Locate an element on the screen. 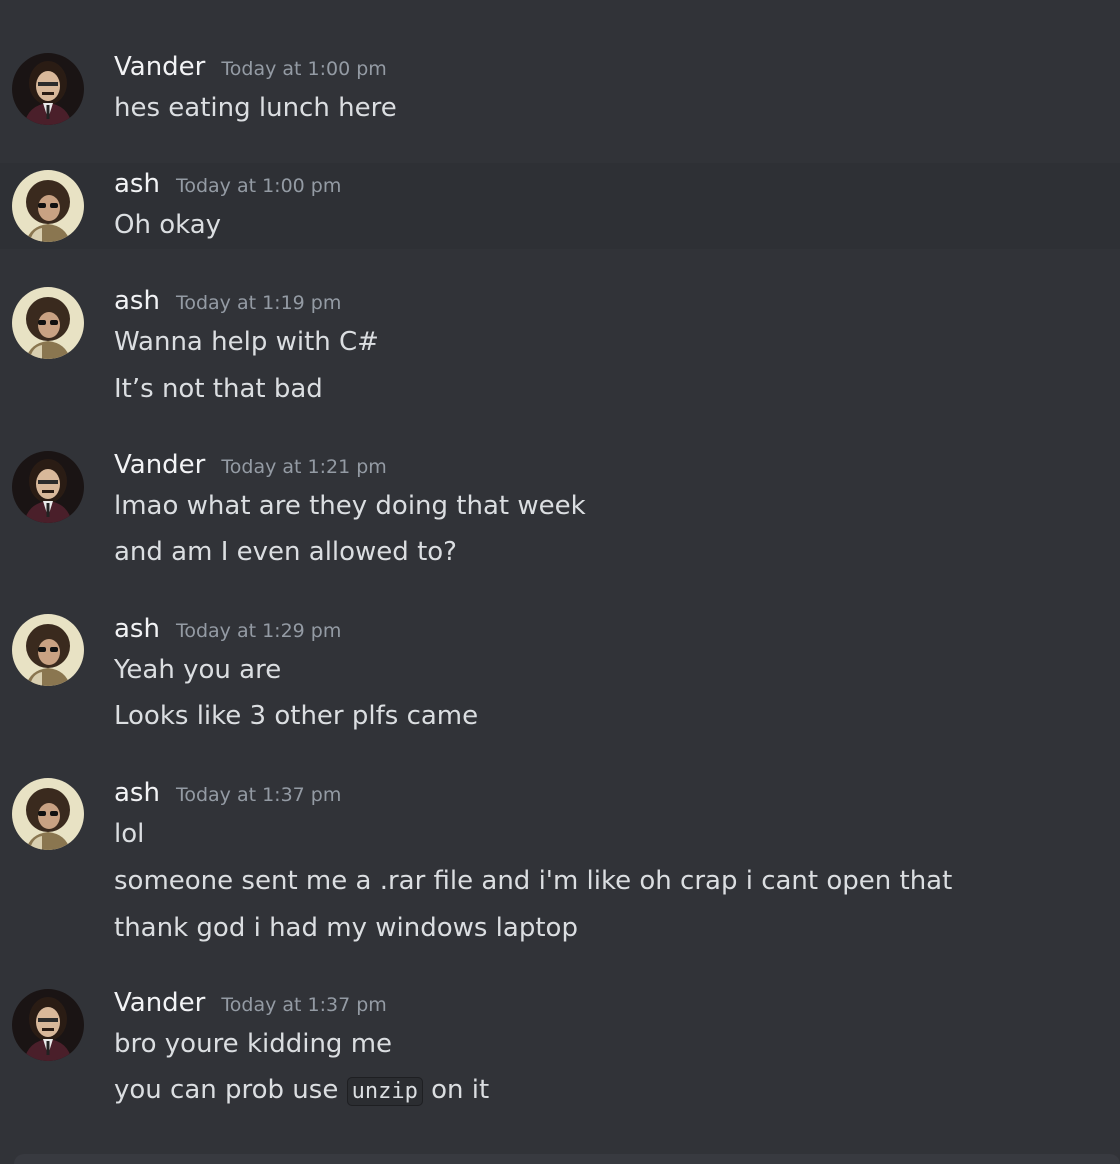 The height and width of the screenshot is (1164, 1120). message-input-bar is located at coordinates (567, 1159).